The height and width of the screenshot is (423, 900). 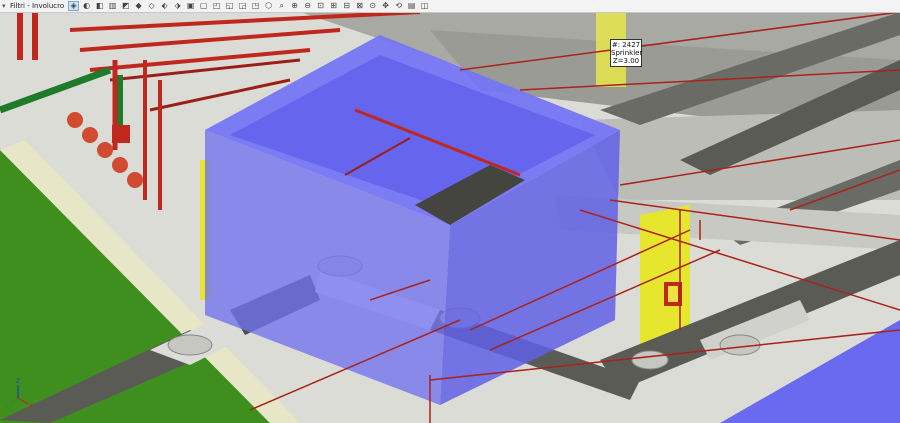 What do you see at coordinates (190, 6) in the screenshot?
I see `cube-shaded-icon: ▣` at bounding box center [190, 6].